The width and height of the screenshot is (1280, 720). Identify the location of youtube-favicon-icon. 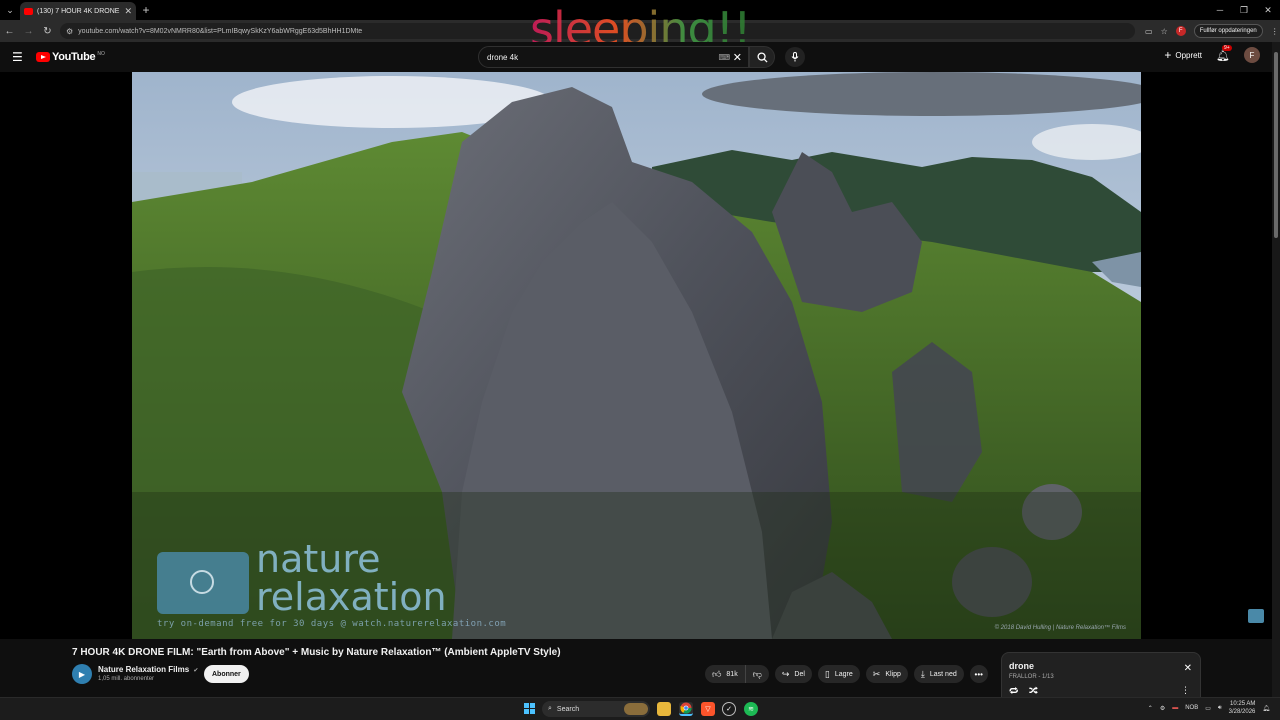
(28, 11).